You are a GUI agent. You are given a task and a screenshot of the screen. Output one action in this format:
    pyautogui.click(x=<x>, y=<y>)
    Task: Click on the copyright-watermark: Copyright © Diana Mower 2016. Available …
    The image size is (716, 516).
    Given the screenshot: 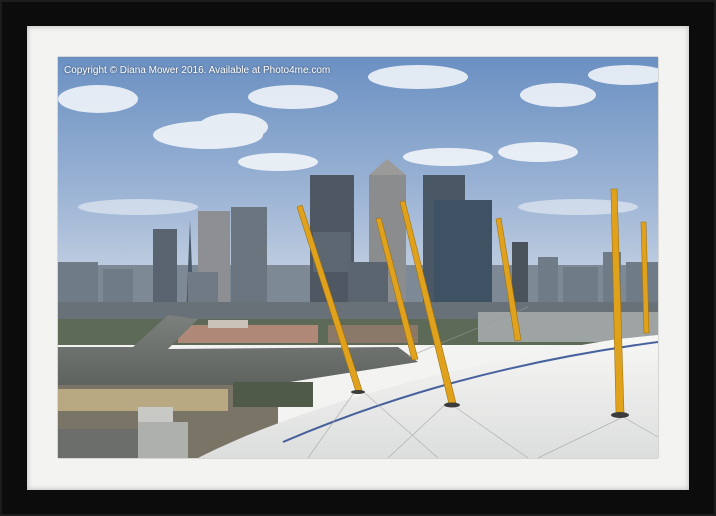 What is the action you would take?
    pyautogui.click(x=197, y=70)
    